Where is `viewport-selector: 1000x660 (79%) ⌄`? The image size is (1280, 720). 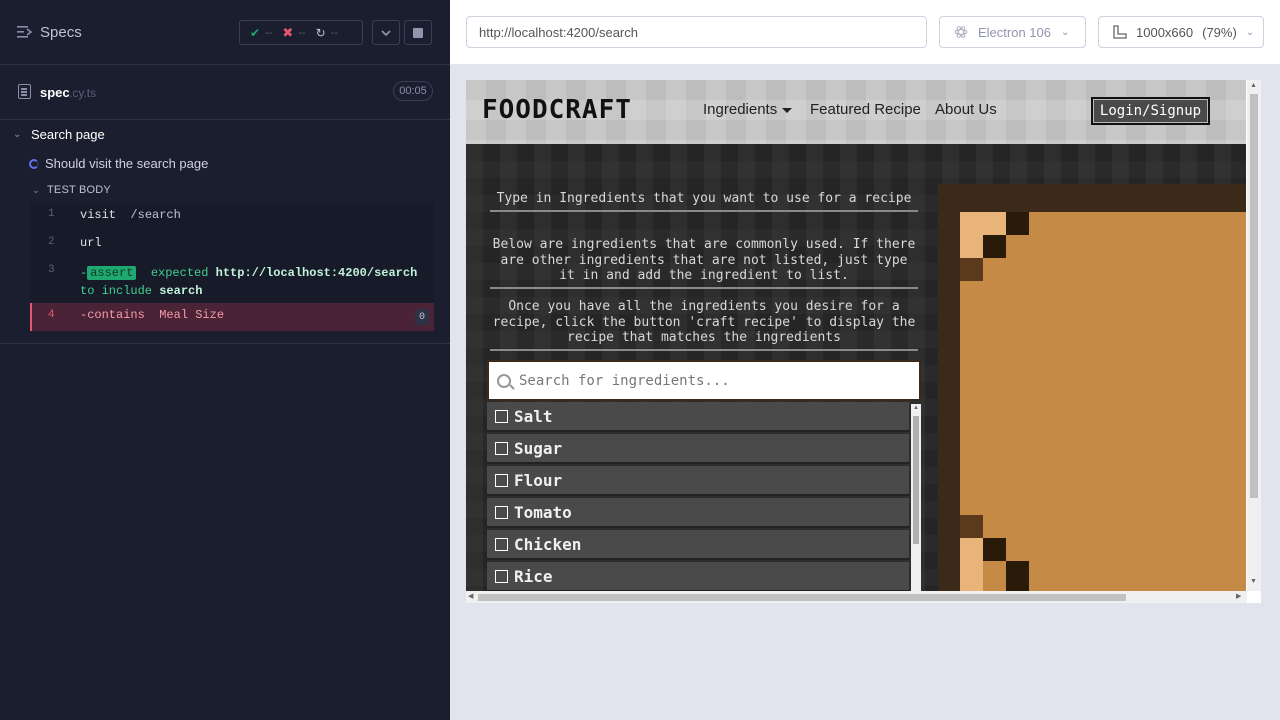 viewport-selector: 1000x660 (79%) ⌄ is located at coordinates (1181, 32).